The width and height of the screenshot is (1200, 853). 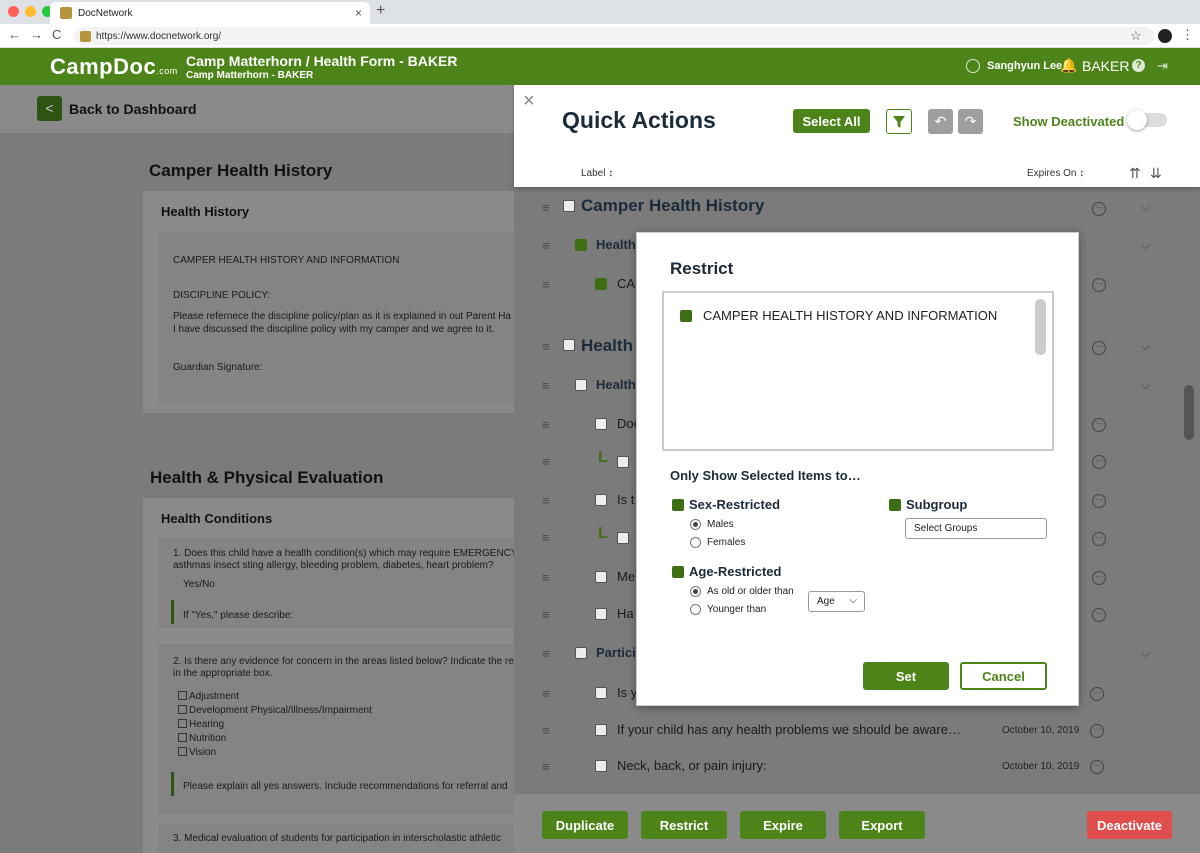 What do you see at coordinates (1156, 173) in the screenshot?
I see `sort-descending-icon: ⇊` at bounding box center [1156, 173].